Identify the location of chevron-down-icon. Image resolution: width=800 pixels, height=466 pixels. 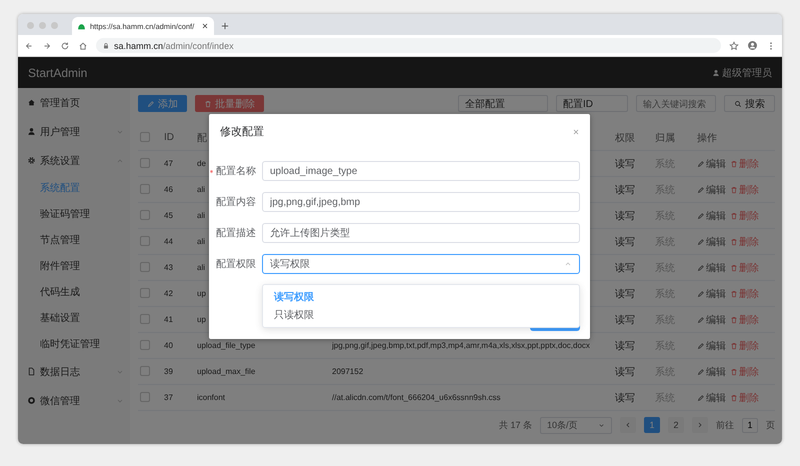
(601, 425).